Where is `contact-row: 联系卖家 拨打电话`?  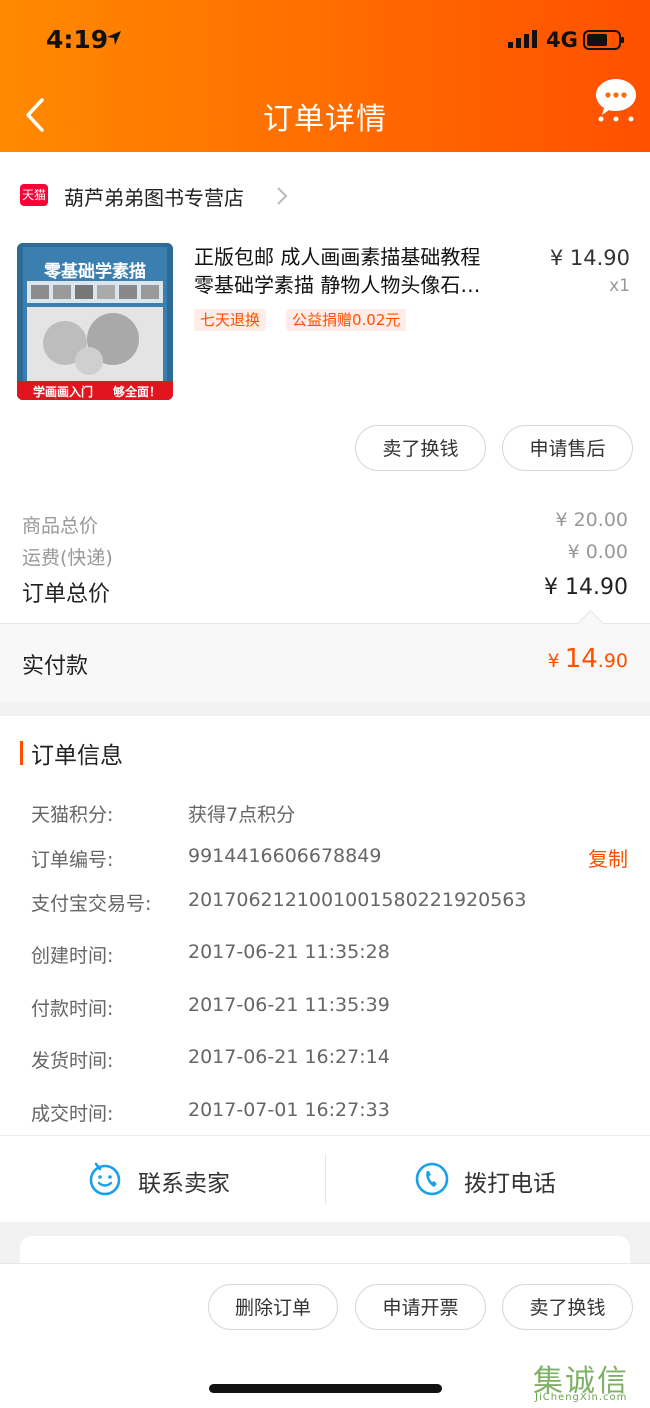 contact-row: 联系卖家 拨打电话 is located at coordinates (325, 1178).